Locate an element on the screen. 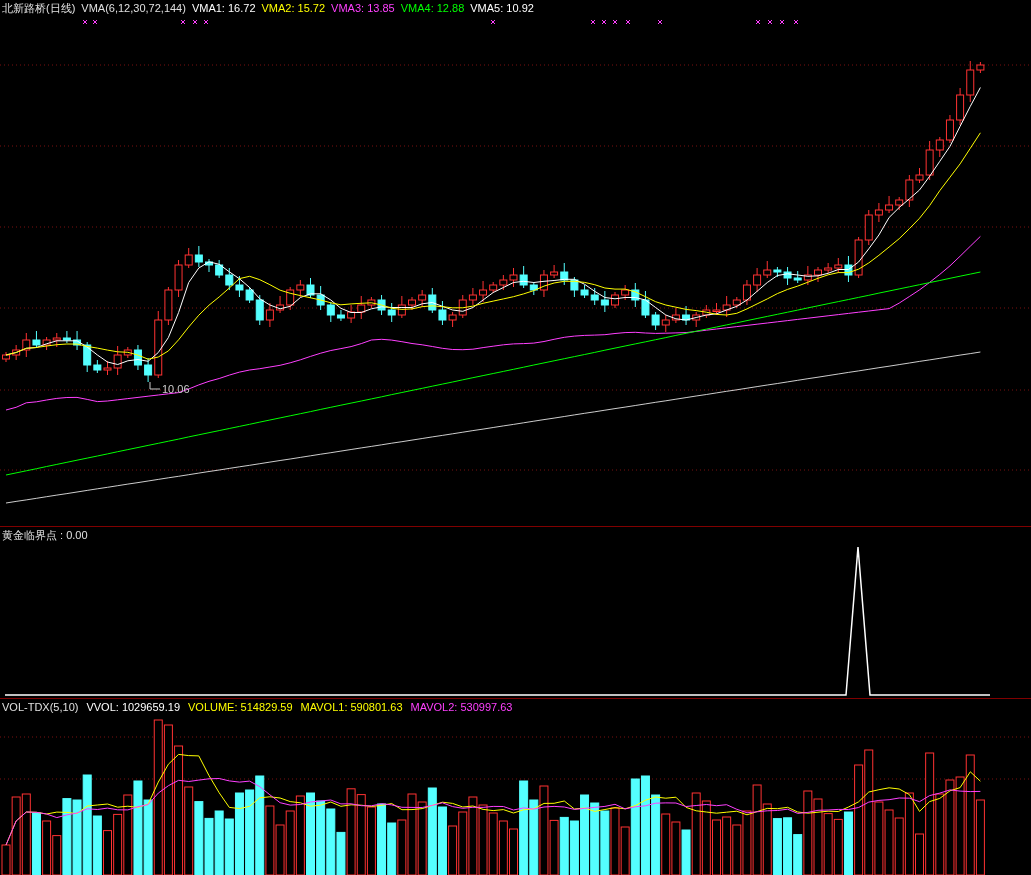 The image size is (1031, 875). indicator-value: VMA1: 16.72 is located at coordinates (223, 8).